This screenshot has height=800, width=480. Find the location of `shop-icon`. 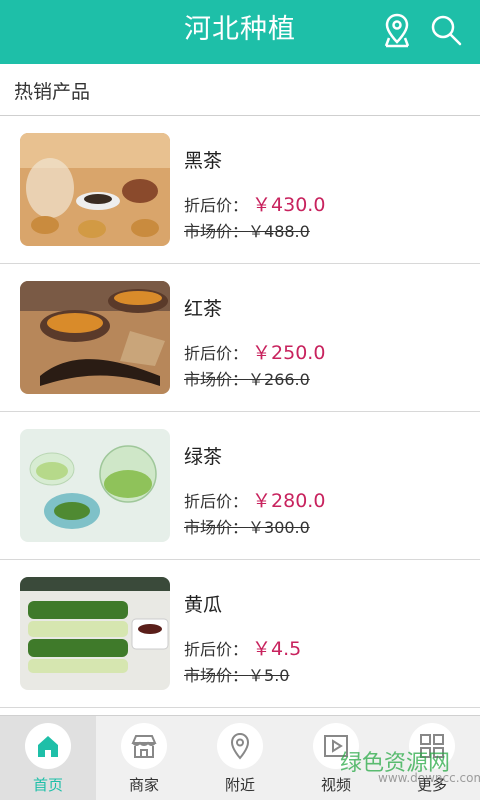

shop-icon is located at coordinates (144, 746).